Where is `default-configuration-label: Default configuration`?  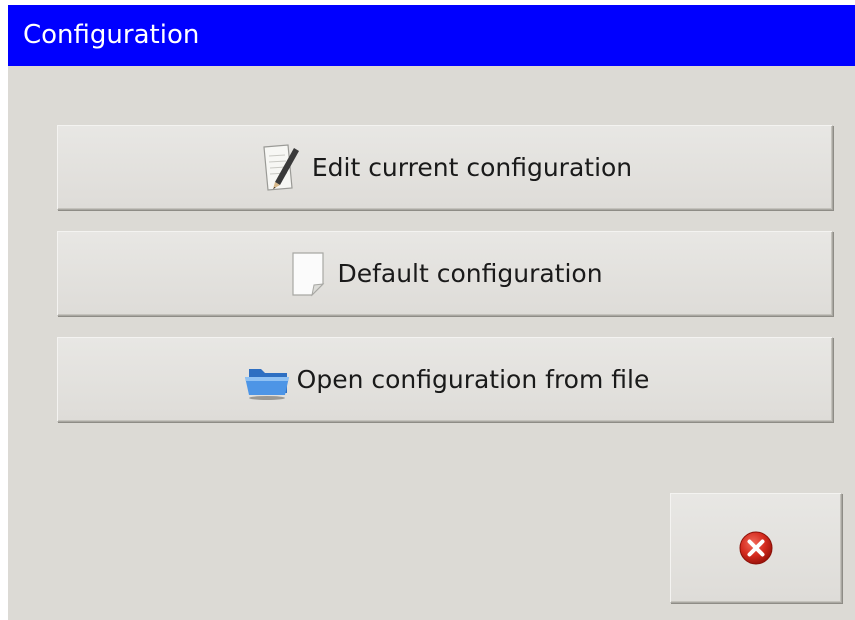 default-configuration-label: Default configuration is located at coordinates (470, 273).